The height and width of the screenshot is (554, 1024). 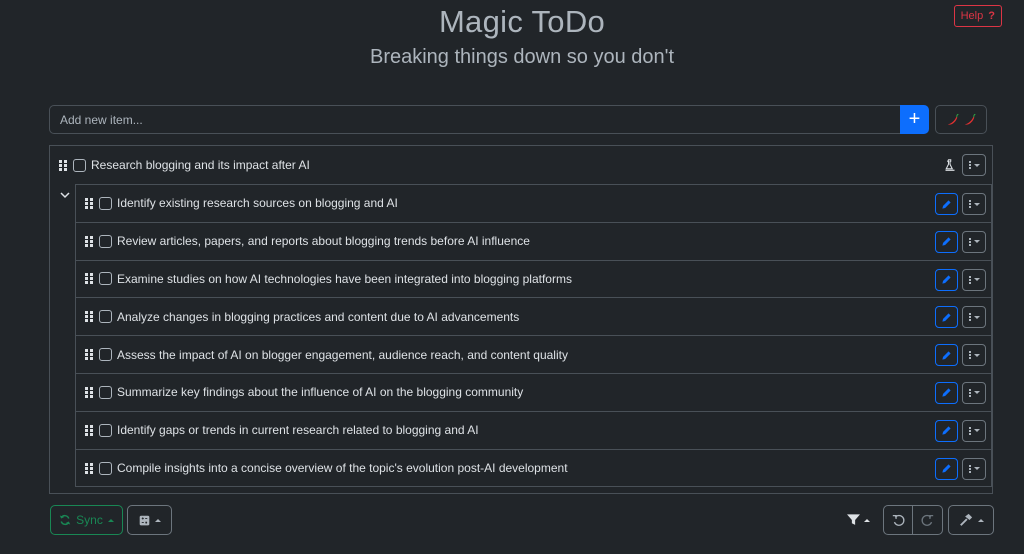 I want to click on undo-button, so click(x=898, y=520).